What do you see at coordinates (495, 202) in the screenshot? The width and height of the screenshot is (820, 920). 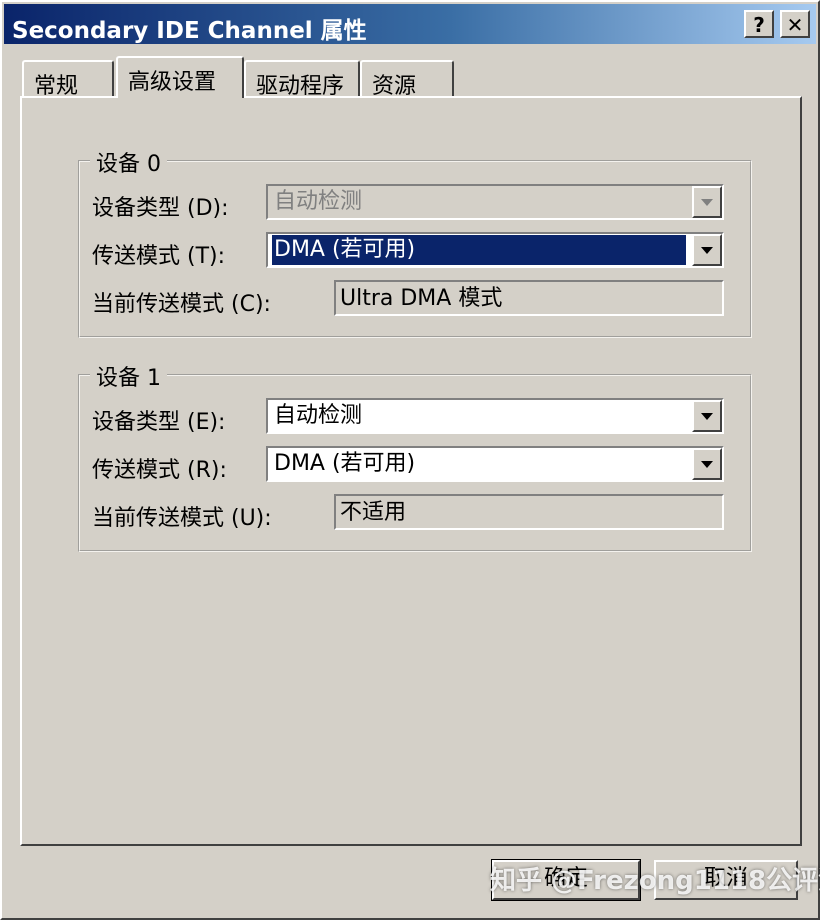 I see `device-0-type-select: 自动检测` at bounding box center [495, 202].